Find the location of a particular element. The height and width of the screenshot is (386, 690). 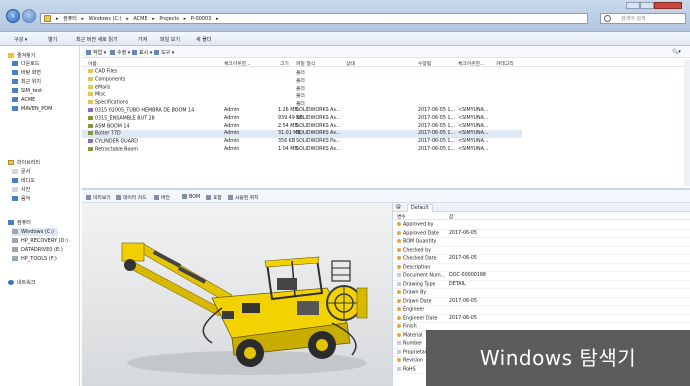

minimize-button is located at coordinates (633, 5).